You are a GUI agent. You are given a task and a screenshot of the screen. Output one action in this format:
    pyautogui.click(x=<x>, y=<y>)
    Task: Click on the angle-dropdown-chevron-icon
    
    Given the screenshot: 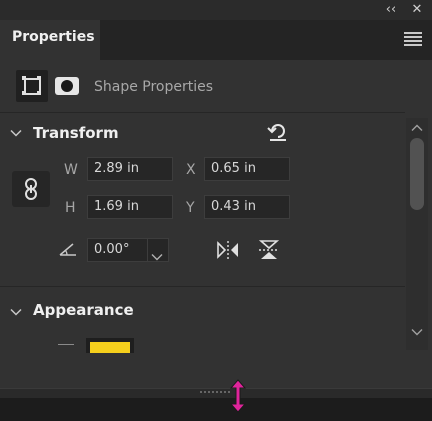 What is the action you would take?
    pyautogui.click(x=157, y=255)
    